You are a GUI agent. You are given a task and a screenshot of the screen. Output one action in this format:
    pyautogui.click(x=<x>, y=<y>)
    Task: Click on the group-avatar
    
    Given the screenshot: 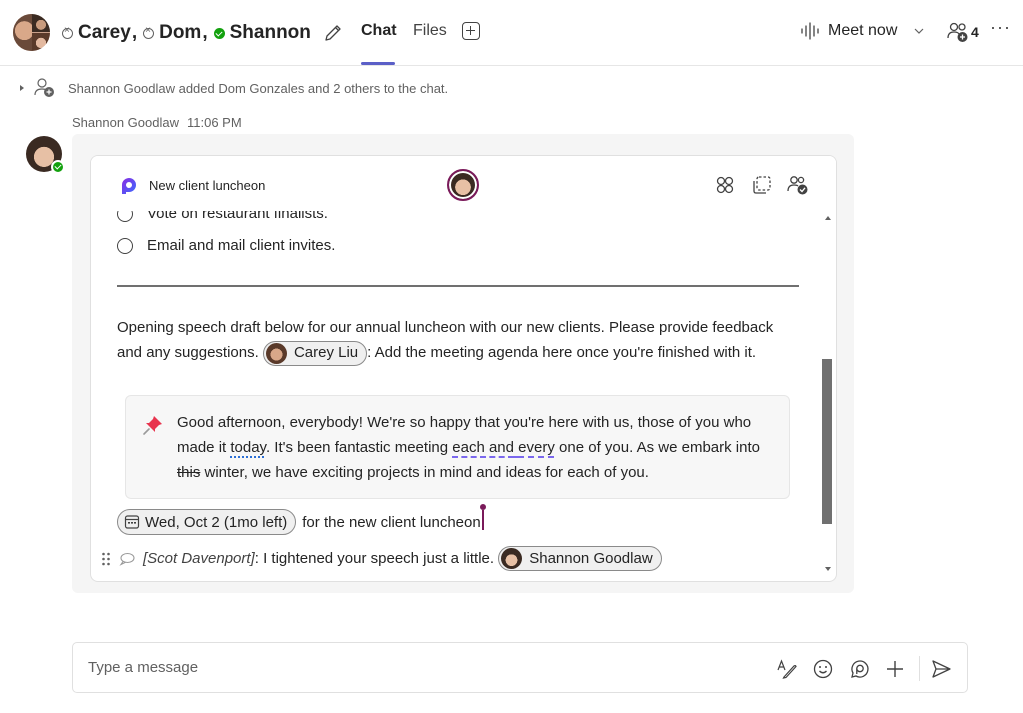 What is the action you would take?
    pyautogui.click(x=31, y=32)
    